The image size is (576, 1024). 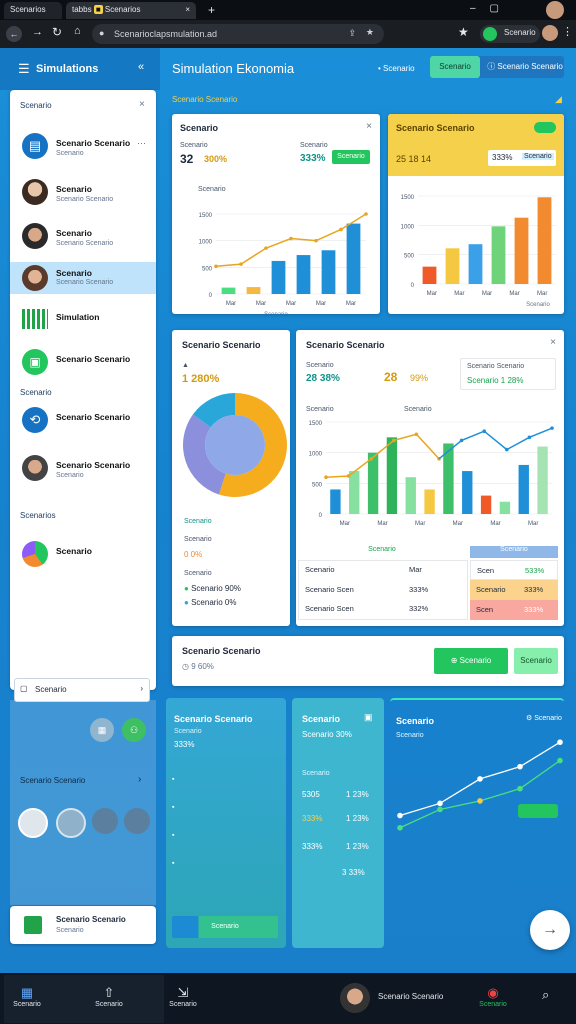 I want to click on sidebar-item-subtitle: Scenario, so click(x=70, y=153).